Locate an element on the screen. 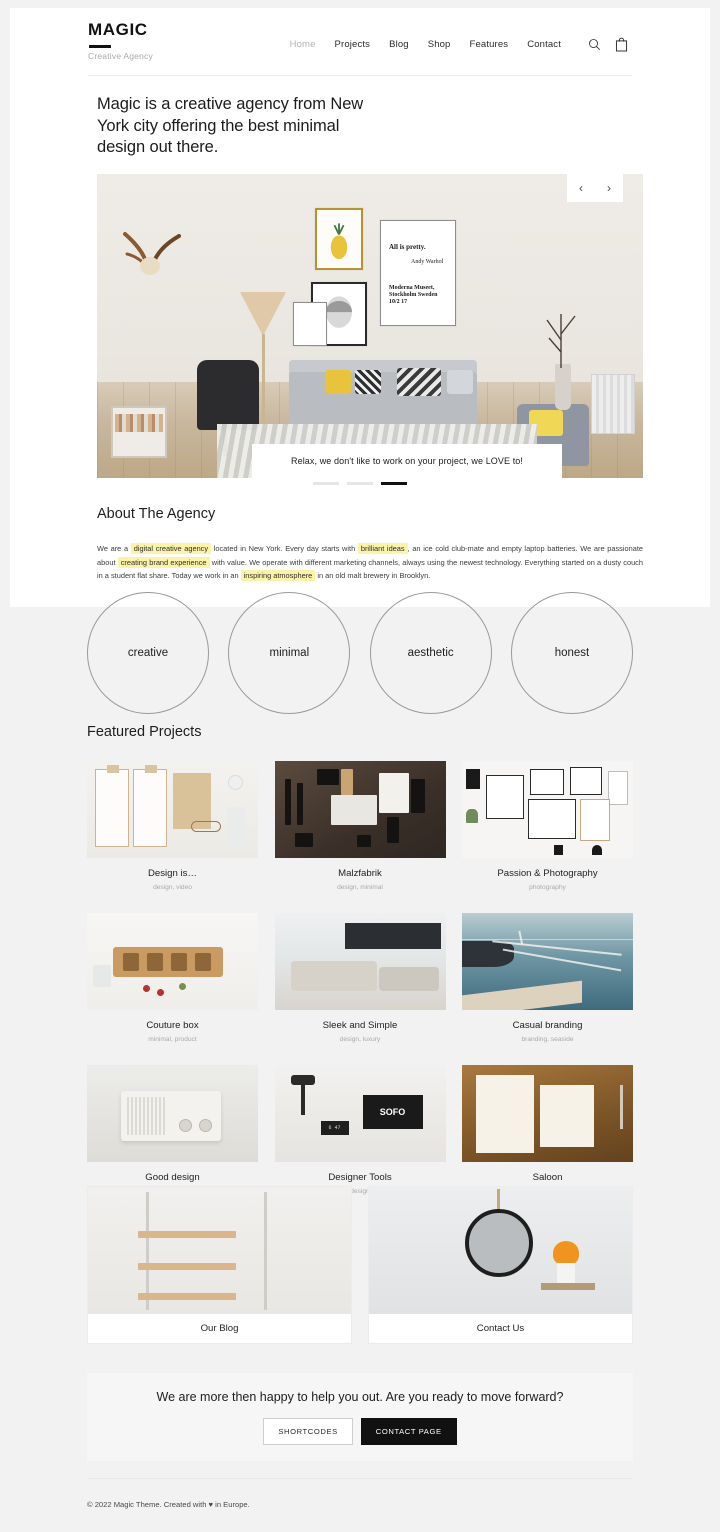 The height and width of the screenshot is (1532, 720). sofo-poster: SOFO is located at coordinates (392, 1112).